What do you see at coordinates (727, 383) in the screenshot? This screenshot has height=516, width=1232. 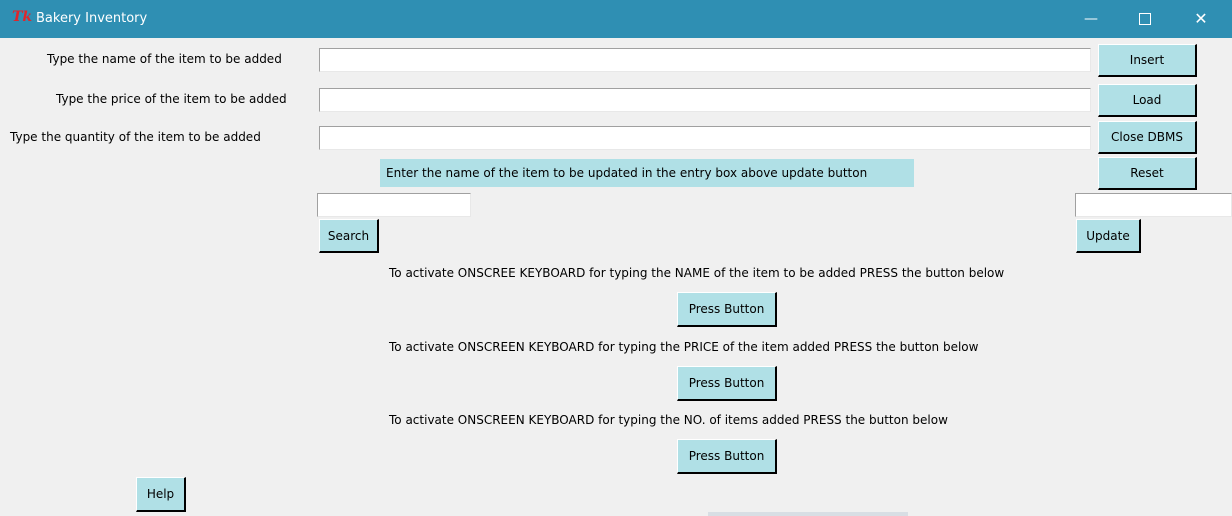 I see `keyboard-price-button: Press Button` at bounding box center [727, 383].